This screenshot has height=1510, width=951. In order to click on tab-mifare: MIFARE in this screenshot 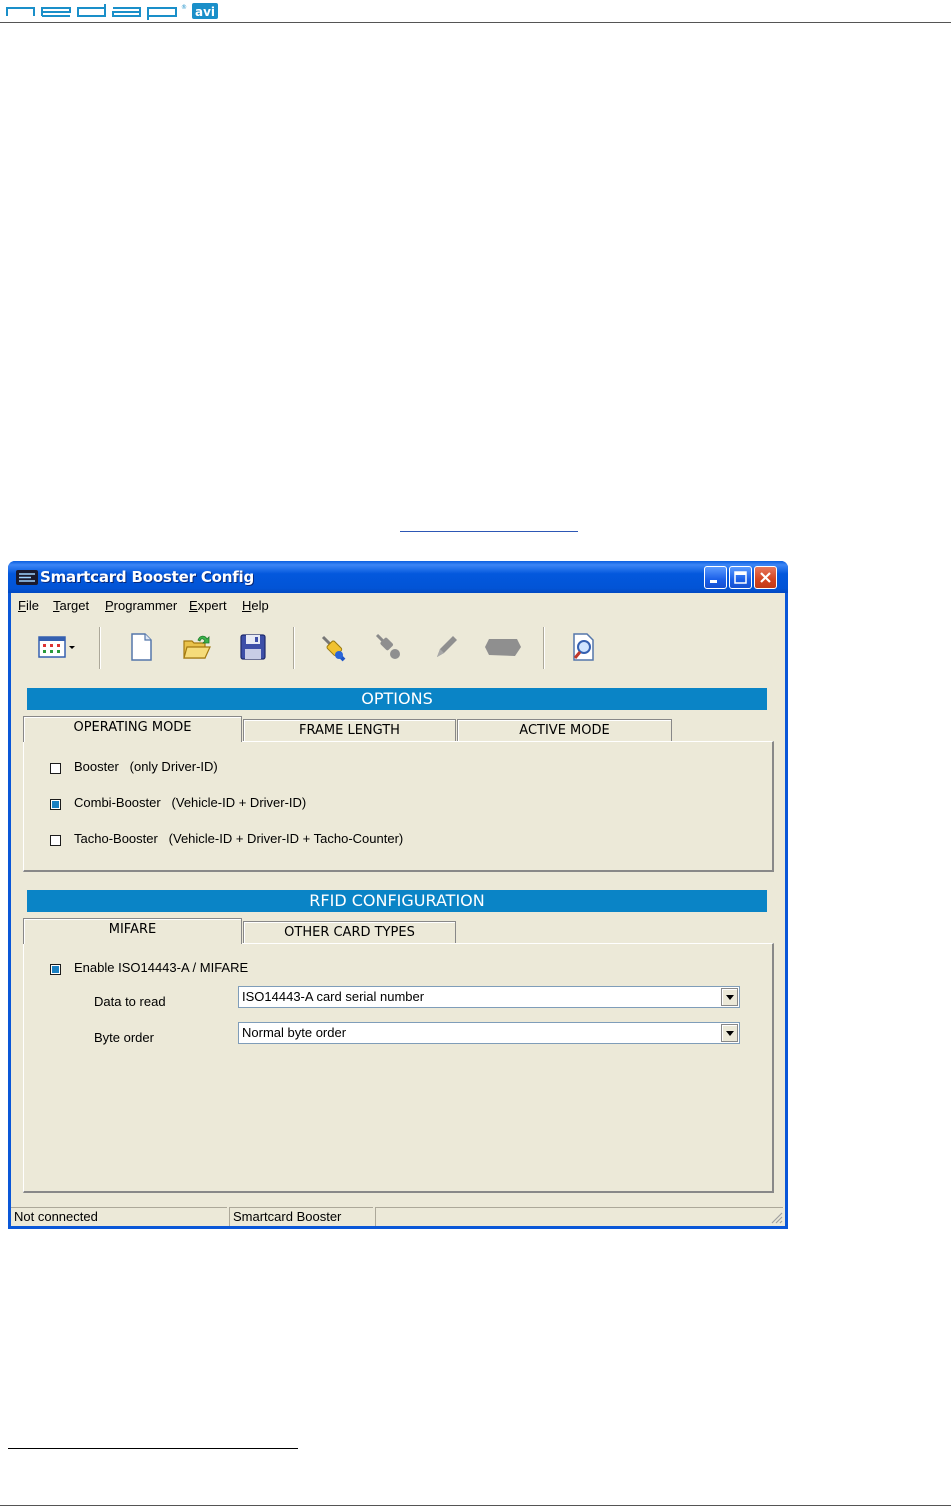, I will do `click(132, 931)`.